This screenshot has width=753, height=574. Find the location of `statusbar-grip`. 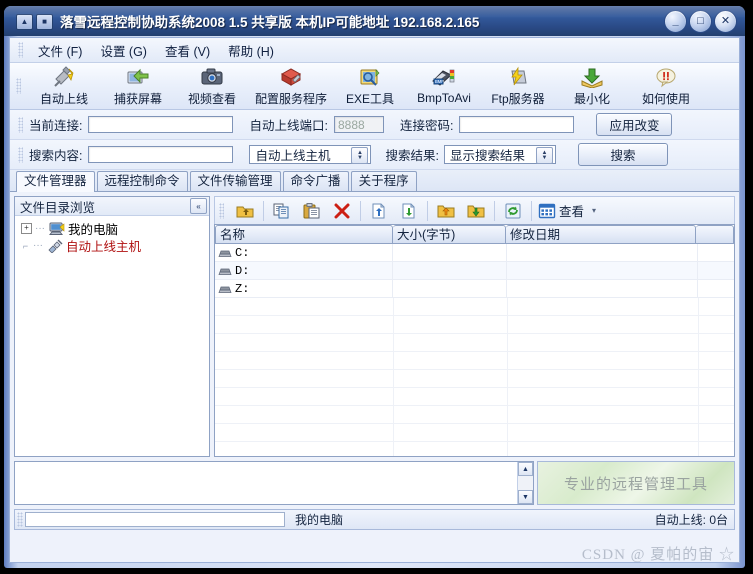

statusbar-grip is located at coordinates (20, 519).